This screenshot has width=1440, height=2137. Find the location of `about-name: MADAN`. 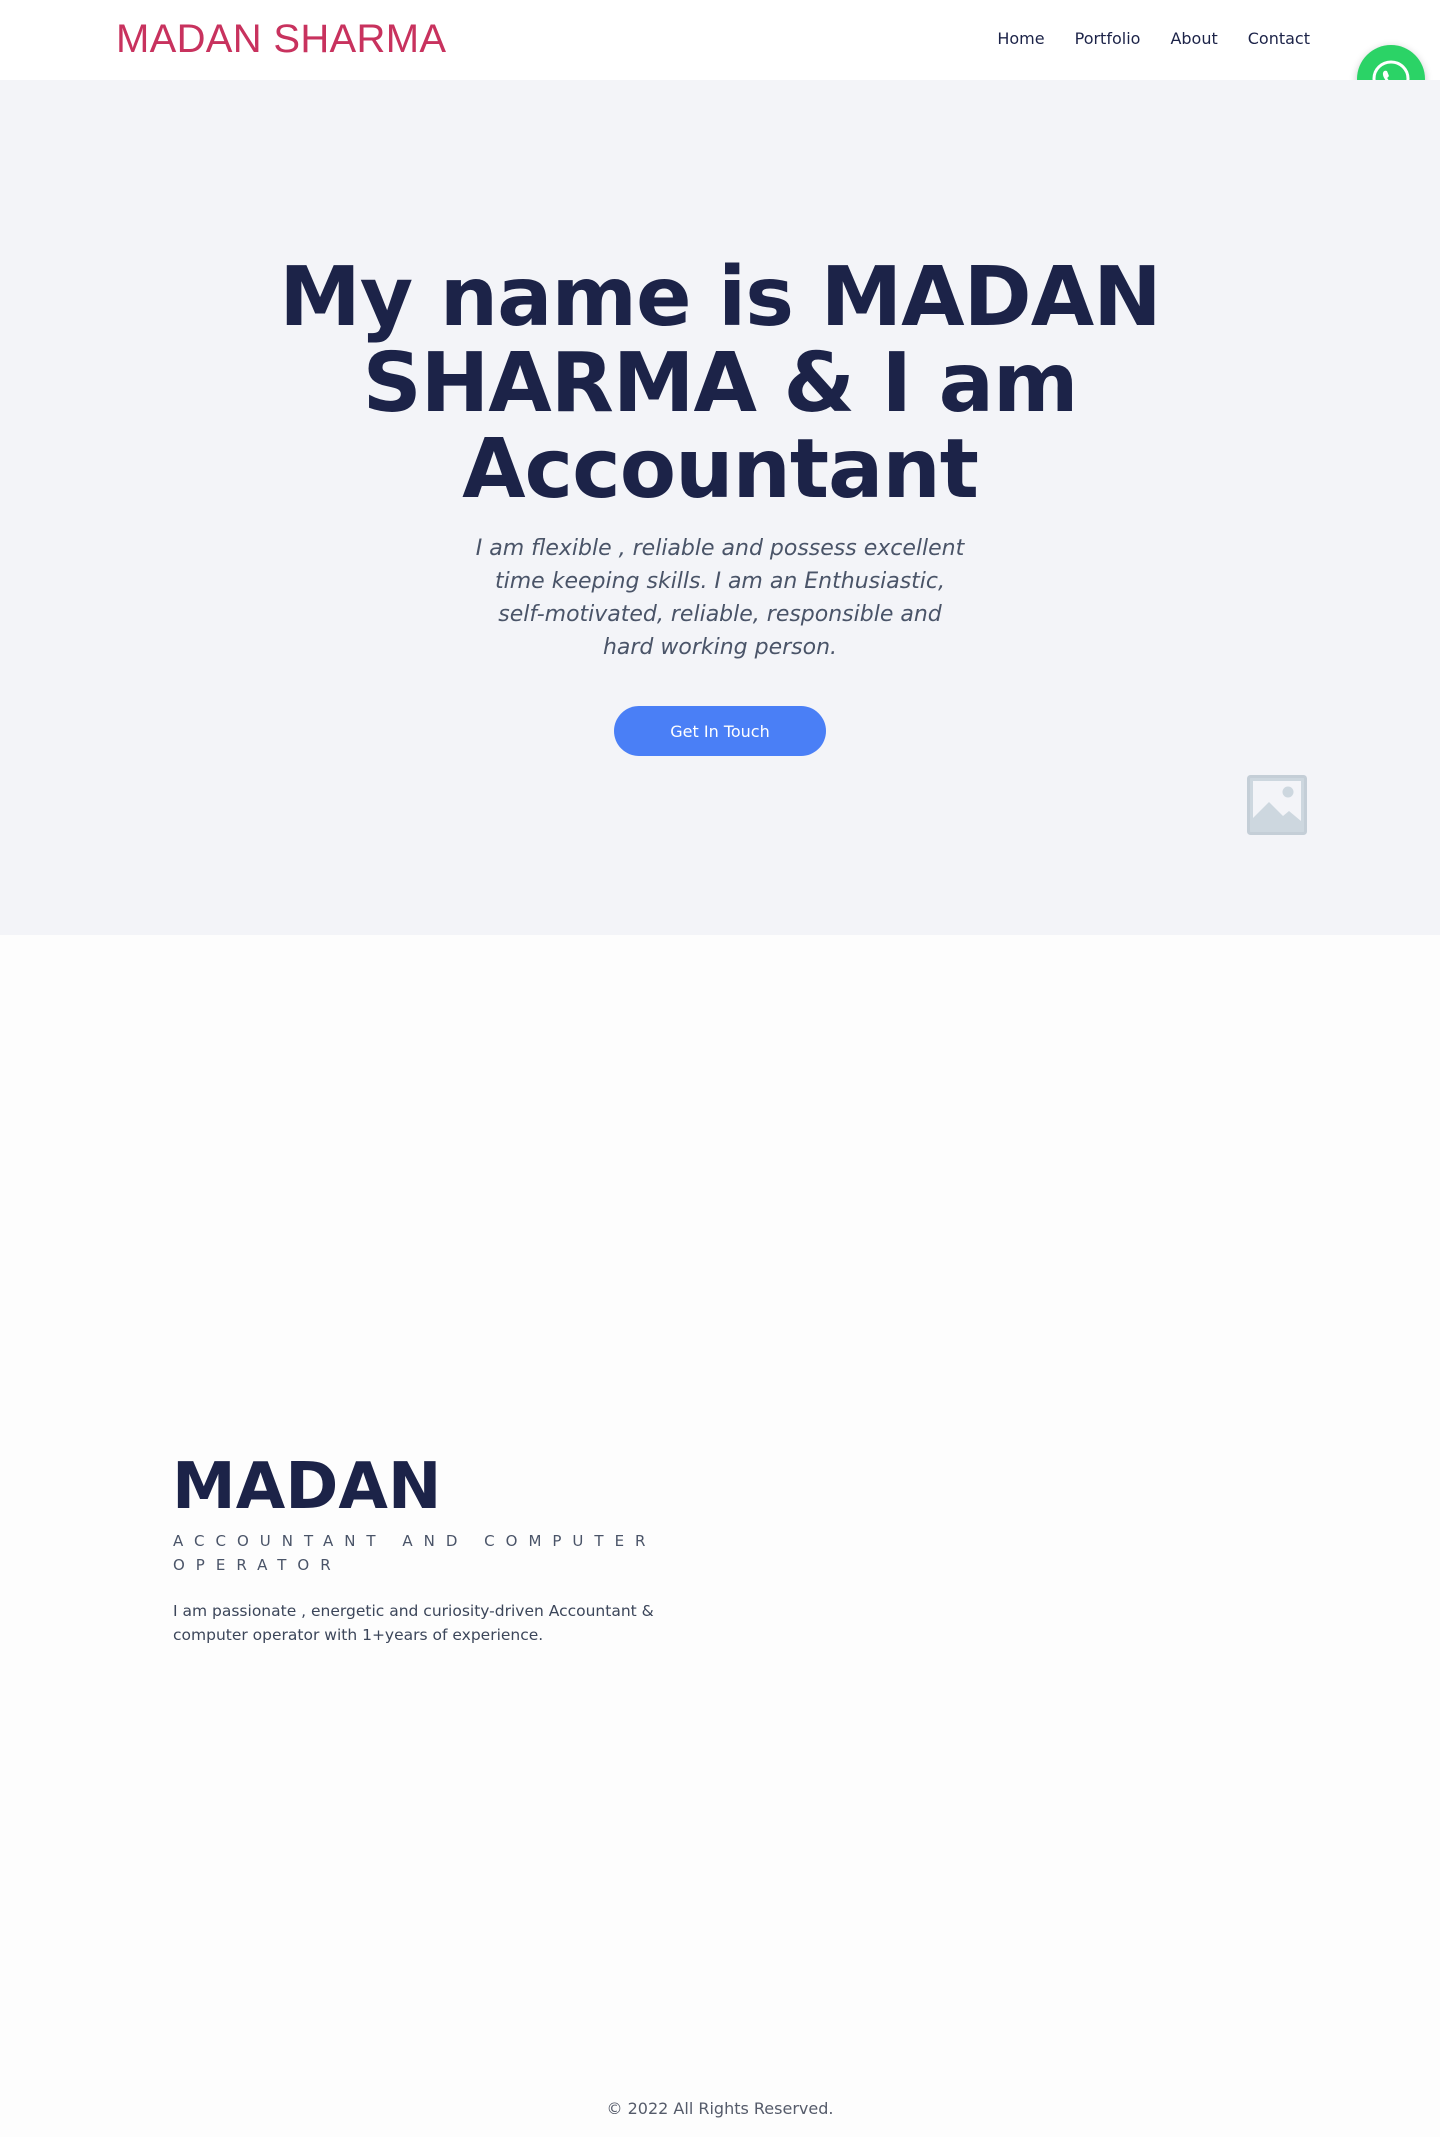

about-name: MADAN is located at coordinates (307, 1487).